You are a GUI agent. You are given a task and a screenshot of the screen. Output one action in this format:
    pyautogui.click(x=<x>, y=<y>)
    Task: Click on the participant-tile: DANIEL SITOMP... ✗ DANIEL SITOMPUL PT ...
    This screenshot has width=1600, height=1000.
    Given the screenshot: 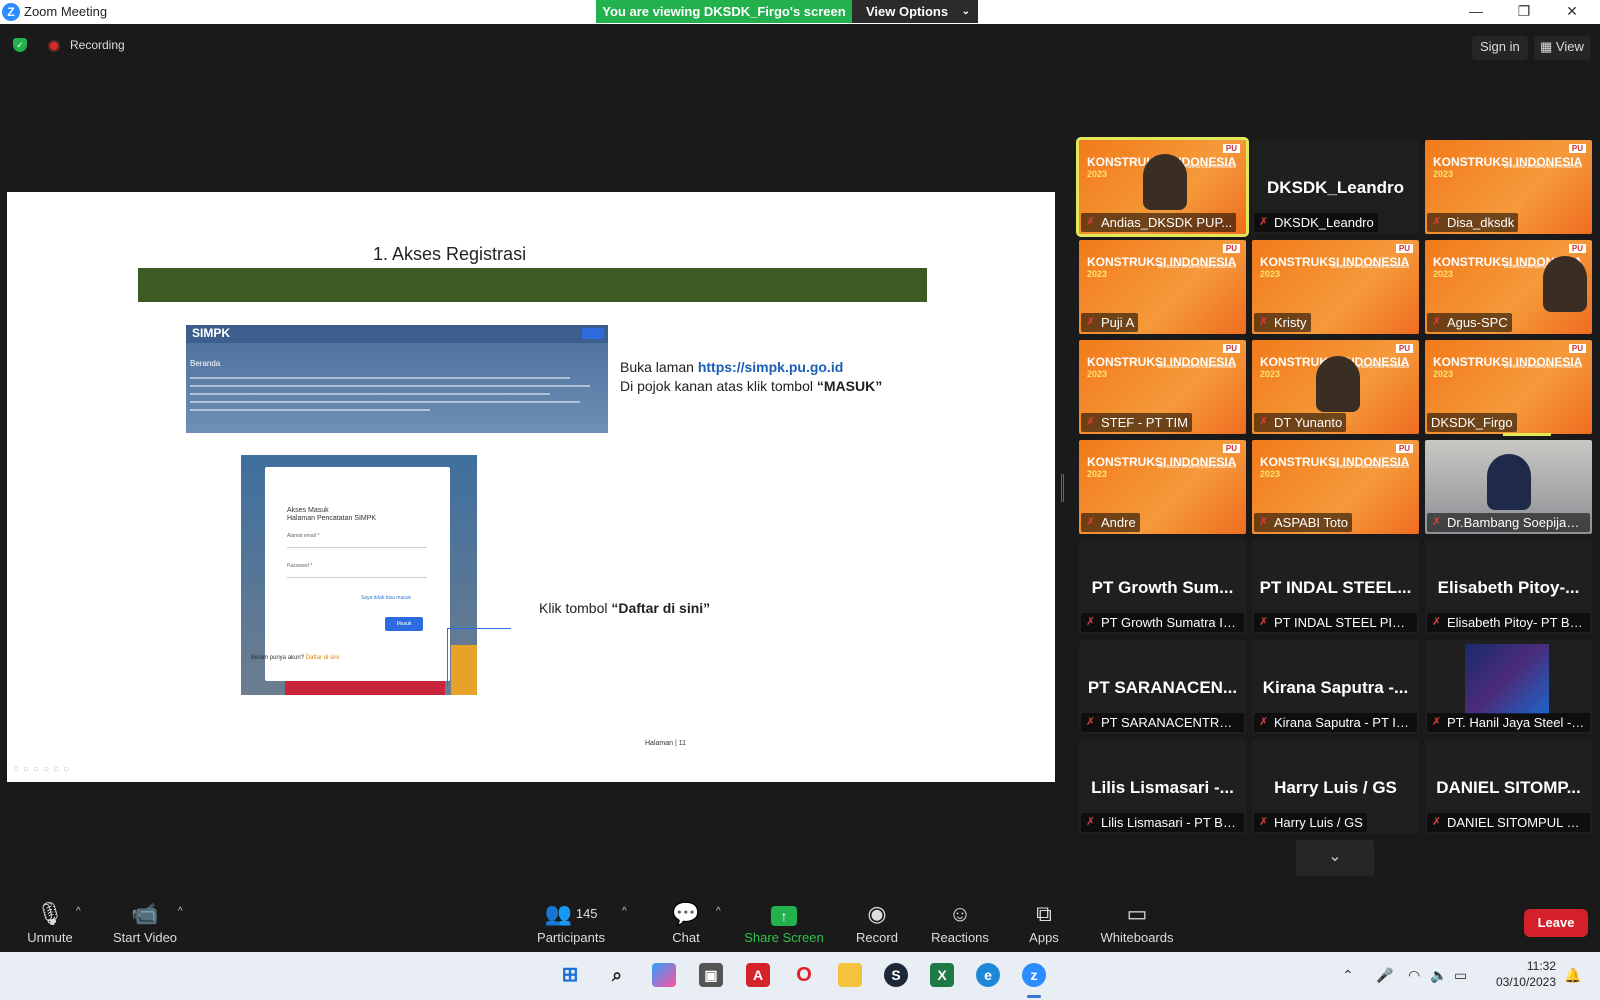 What is the action you would take?
    pyautogui.click(x=1508, y=787)
    